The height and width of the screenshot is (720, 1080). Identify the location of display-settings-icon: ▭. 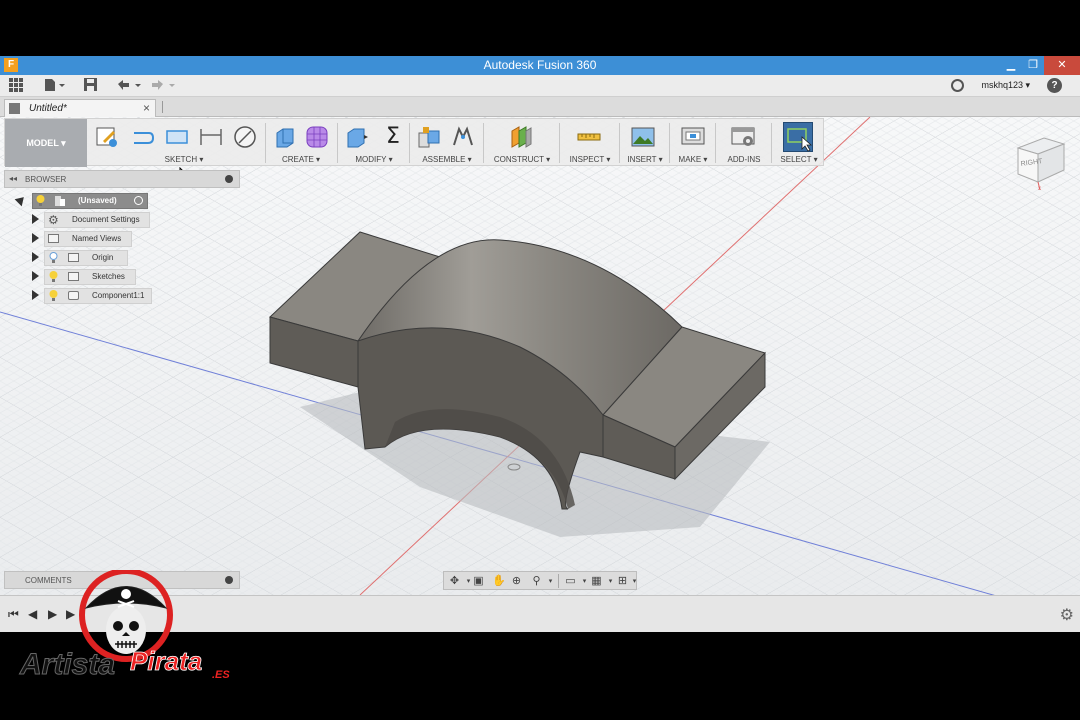
(570, 581).